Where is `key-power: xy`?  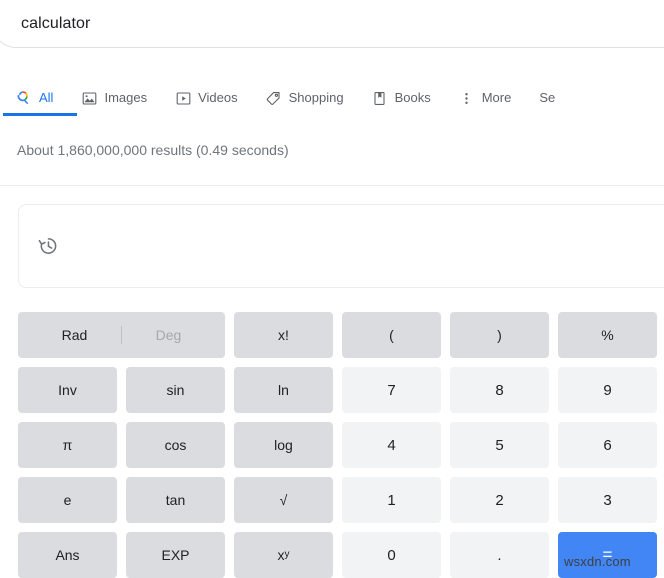
key-power: xy is located at coordinates (283, 555).